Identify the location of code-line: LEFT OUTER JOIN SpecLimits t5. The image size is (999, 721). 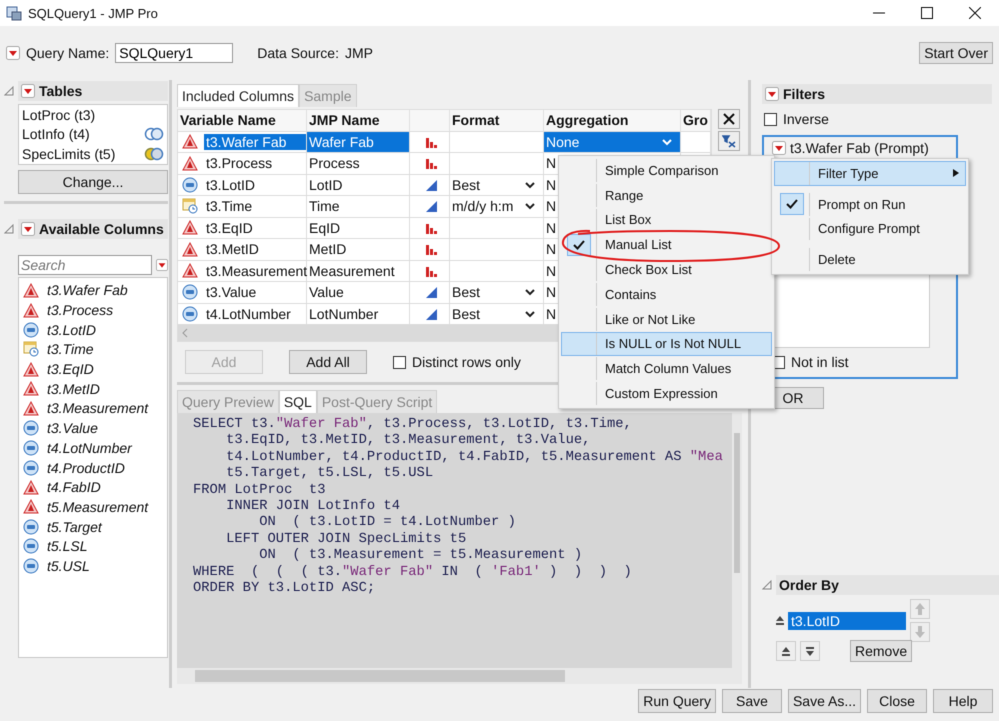
(346, 540).